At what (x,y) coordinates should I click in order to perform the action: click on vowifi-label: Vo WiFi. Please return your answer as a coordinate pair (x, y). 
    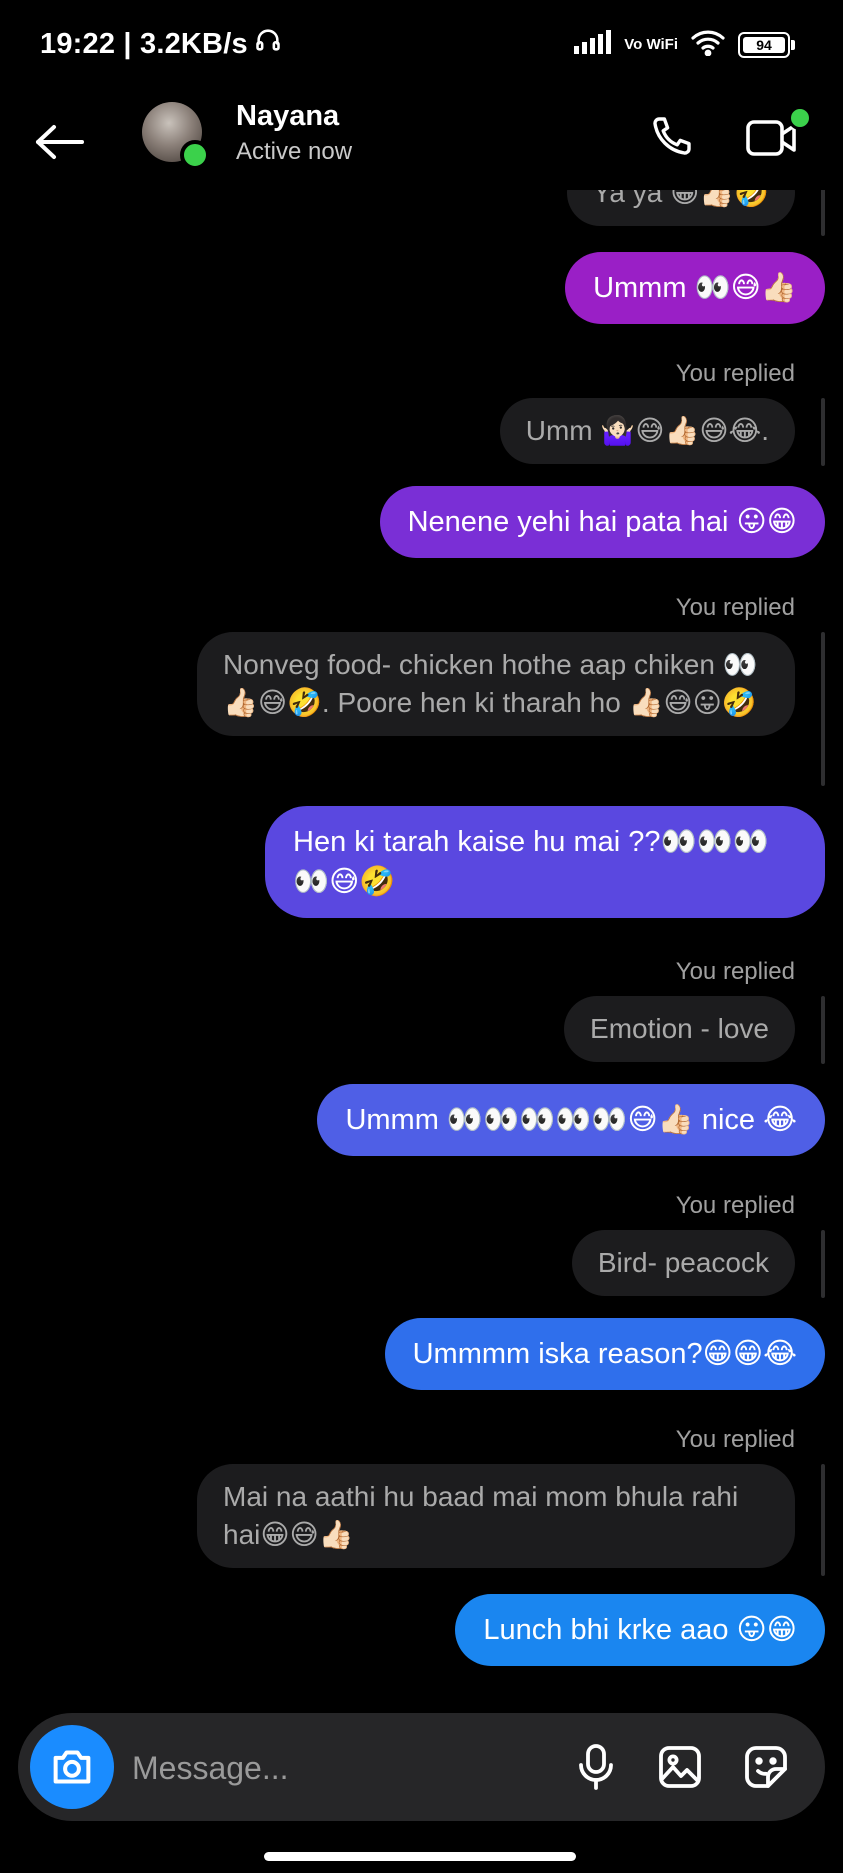
    Looking at the image, I should click on (651, 44).